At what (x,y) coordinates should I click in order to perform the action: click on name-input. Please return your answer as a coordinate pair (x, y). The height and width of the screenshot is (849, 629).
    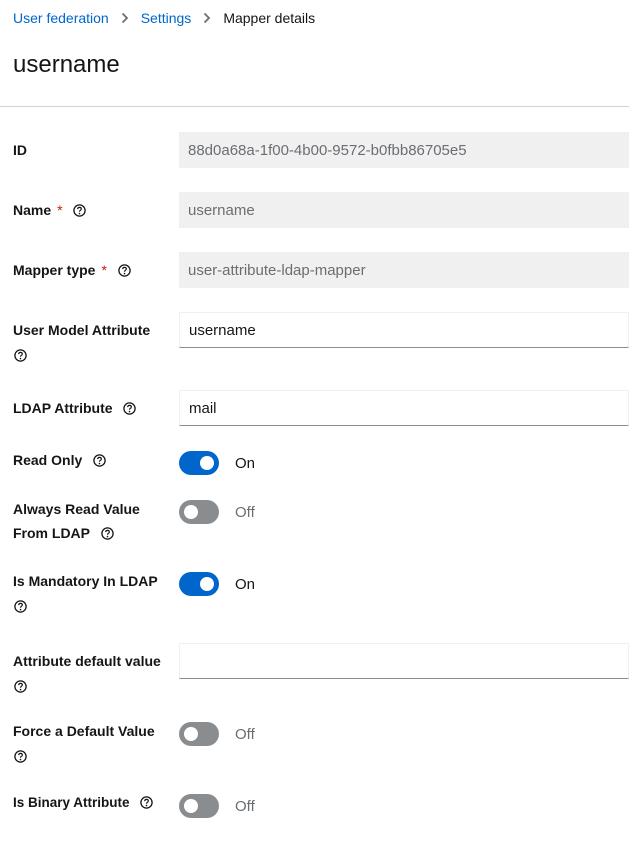
    Looking at the image, I should click on (404, 210).